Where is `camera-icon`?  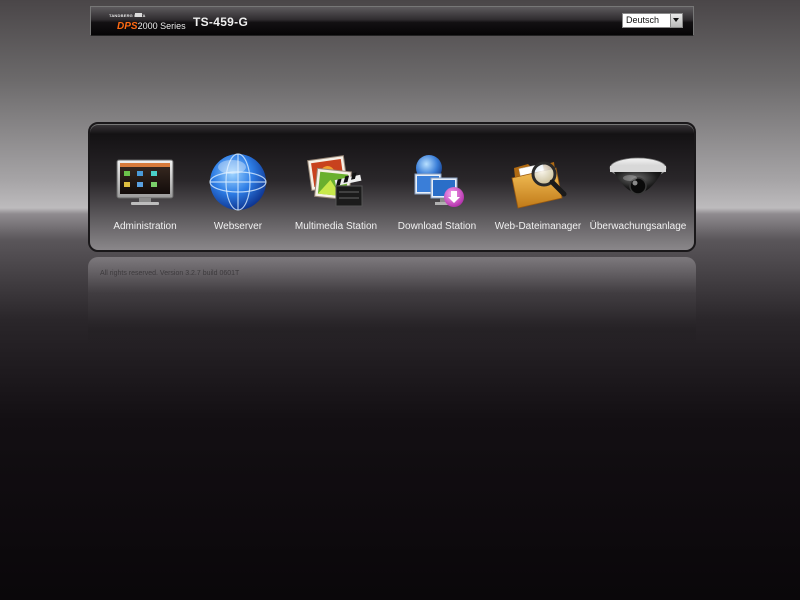 camera-icon is located at coordinates (638, 176).